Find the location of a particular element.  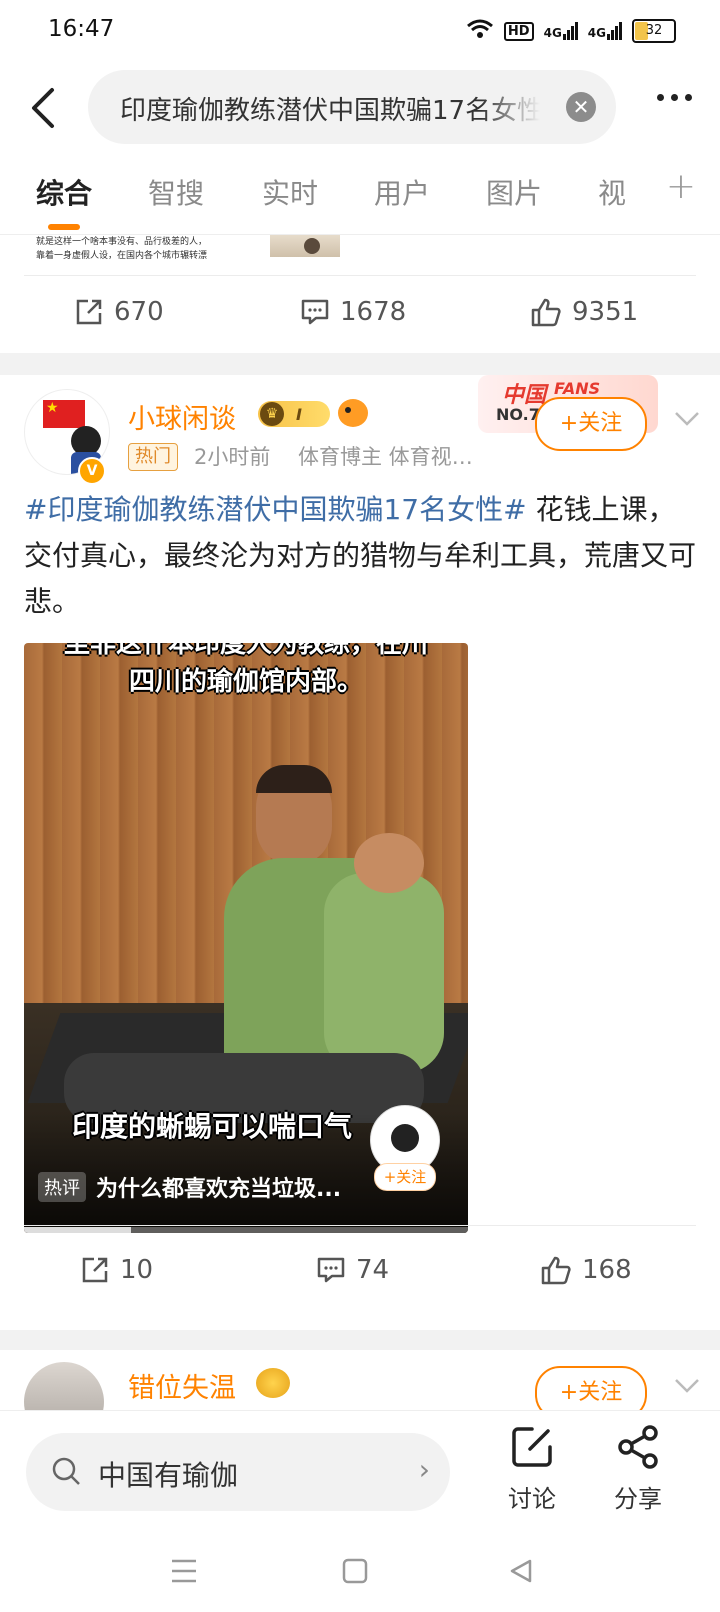

chevron-right-icon: › is located at coordinates (424, 1469).